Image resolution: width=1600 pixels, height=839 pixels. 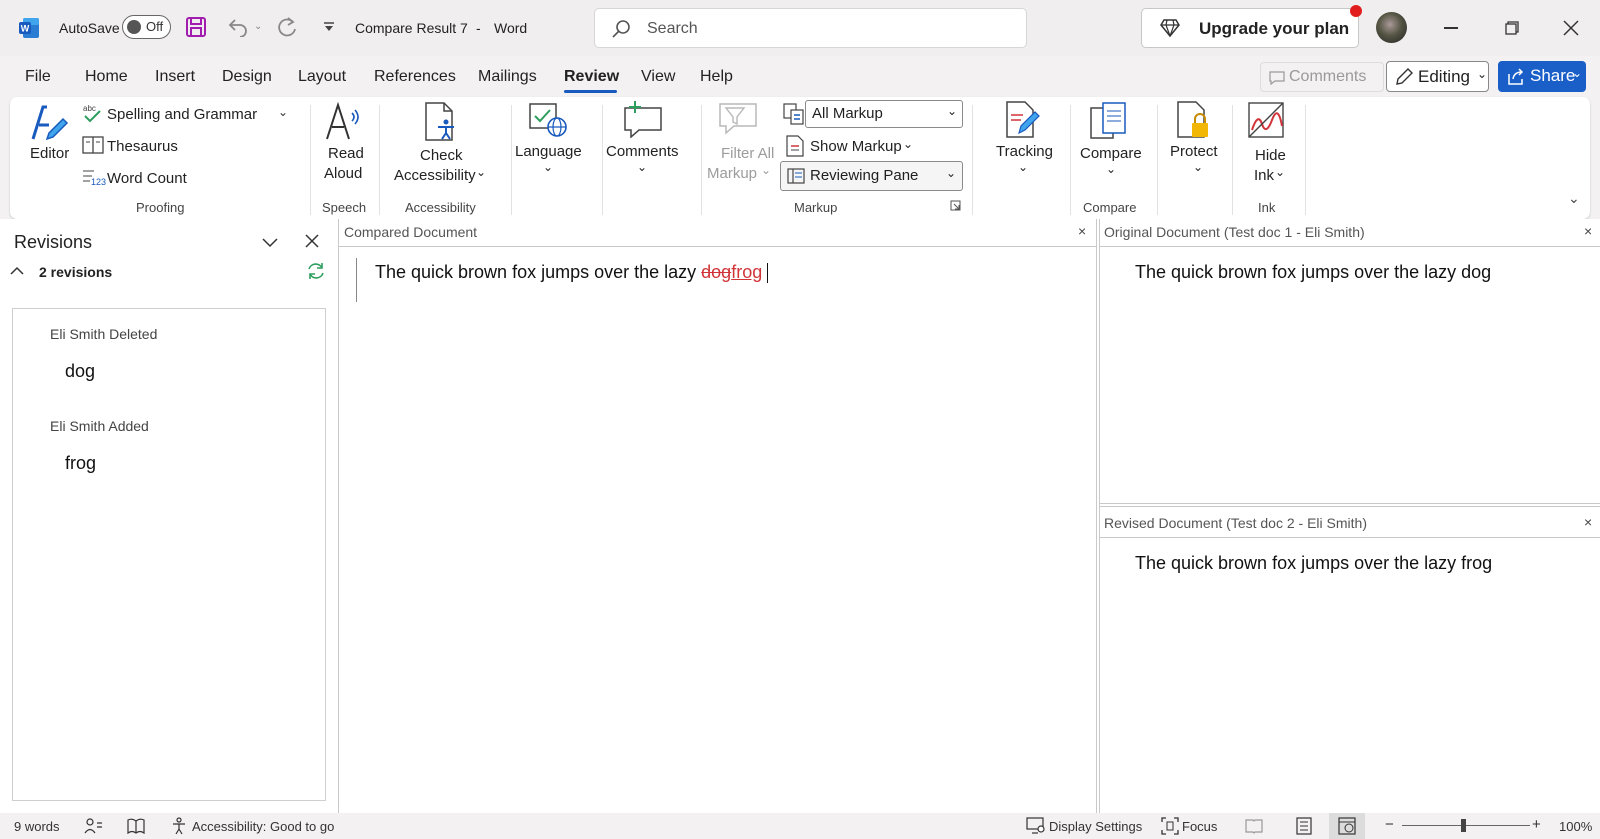 I want to click on editing-mode-button: Editing ⌄, so click(x=1437, y=76).